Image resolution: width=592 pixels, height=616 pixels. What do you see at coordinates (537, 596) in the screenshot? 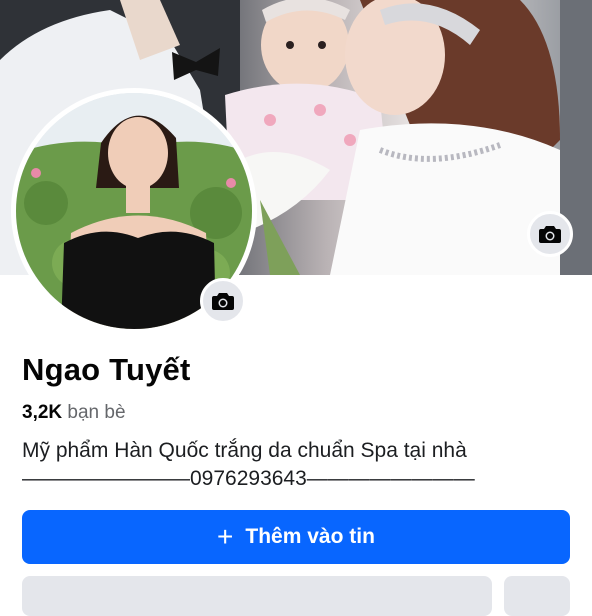
I see `more-options-button` at bounding box center [537, 596].